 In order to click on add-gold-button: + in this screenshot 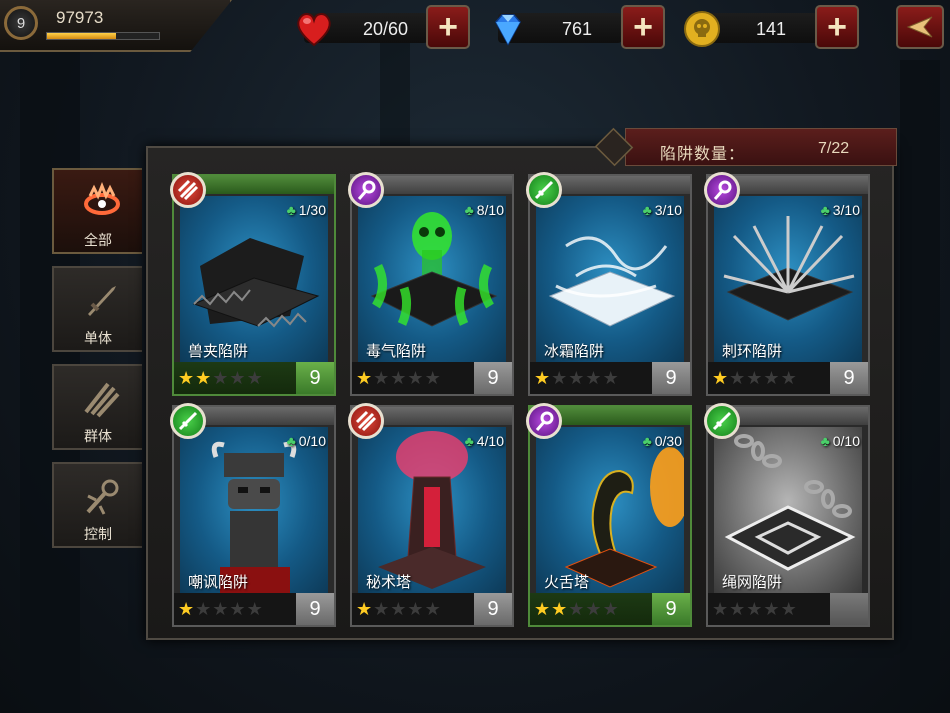, I will do `click(837, 27)`.